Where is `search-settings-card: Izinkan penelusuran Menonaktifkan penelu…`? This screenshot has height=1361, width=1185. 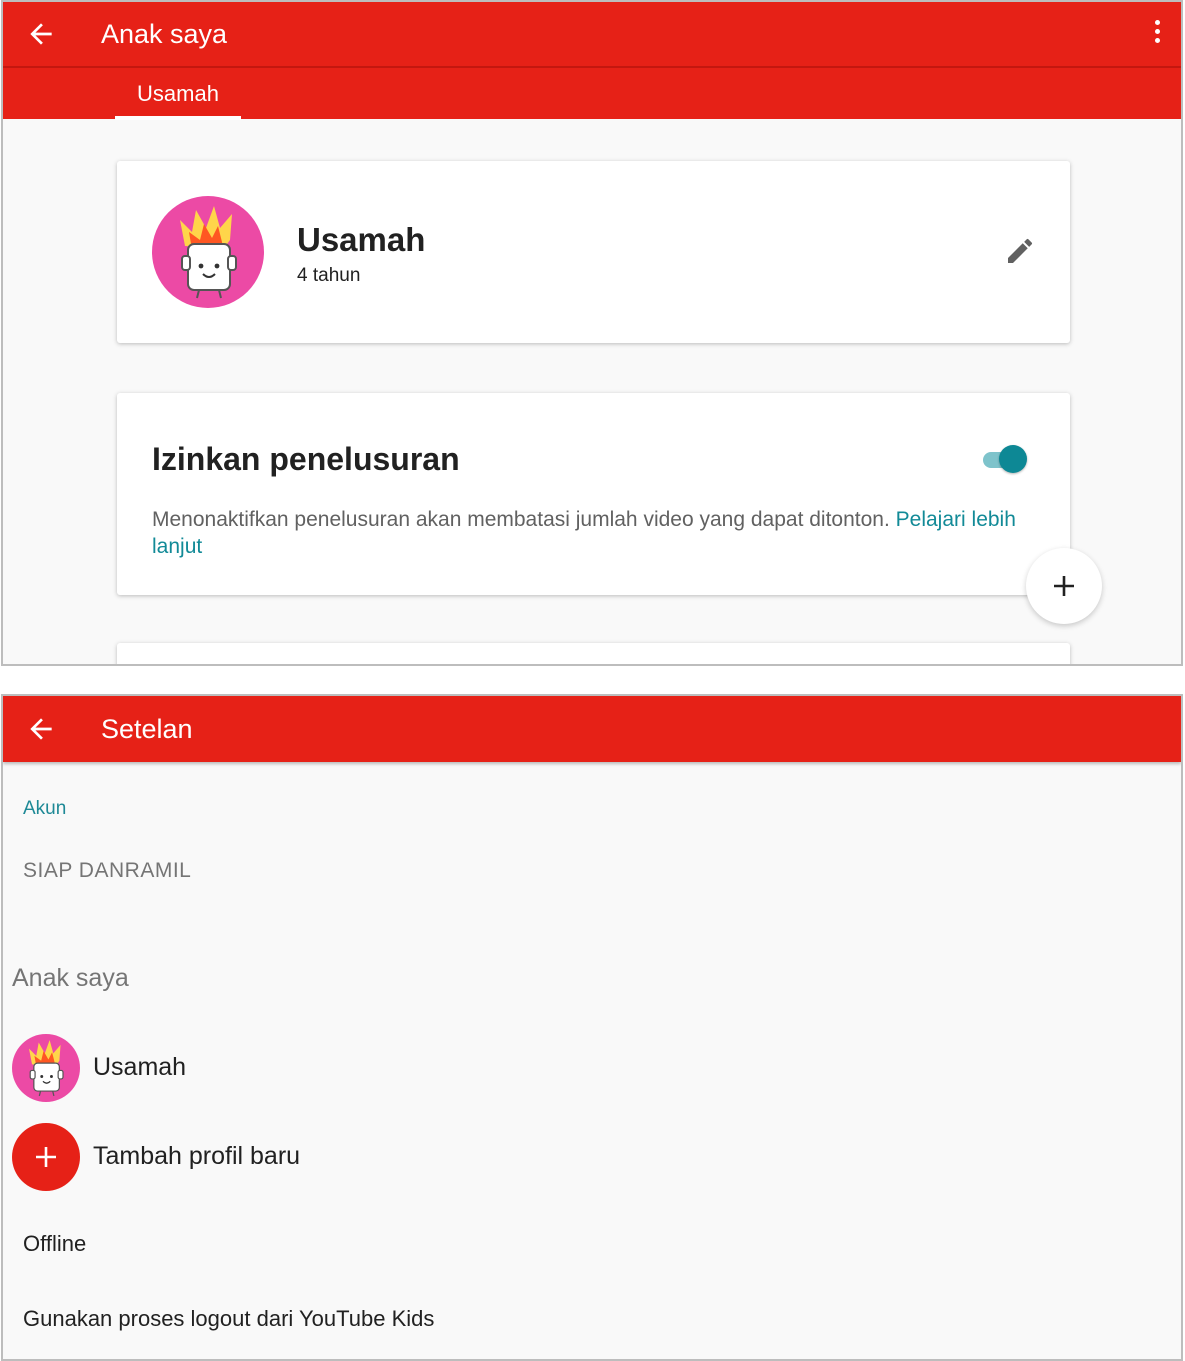 search-settings-card: Izinkan penelusuran Menonaktifkan penelu… is located at coordinates (593, 494).